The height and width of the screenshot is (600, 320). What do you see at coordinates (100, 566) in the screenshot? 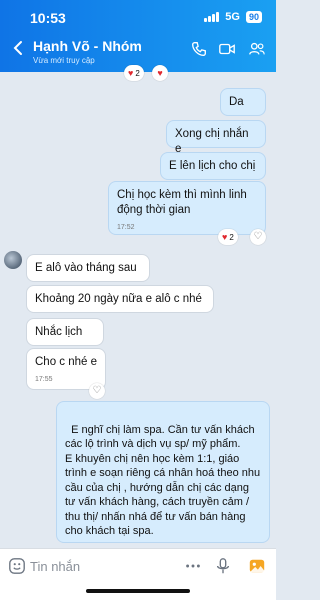
I see `message-input` at bounding box center [100, 566].